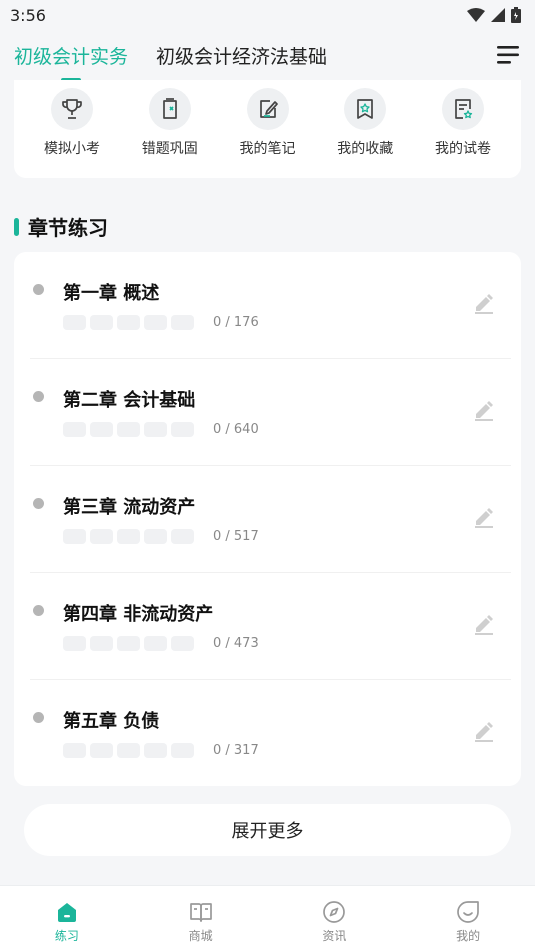 Image resolution: width=535 pixels, height=951 pixels. Describe the element at coordinates (111, 721) in the screenshot. I see `chapter-title: 第五章 负债` at that location.